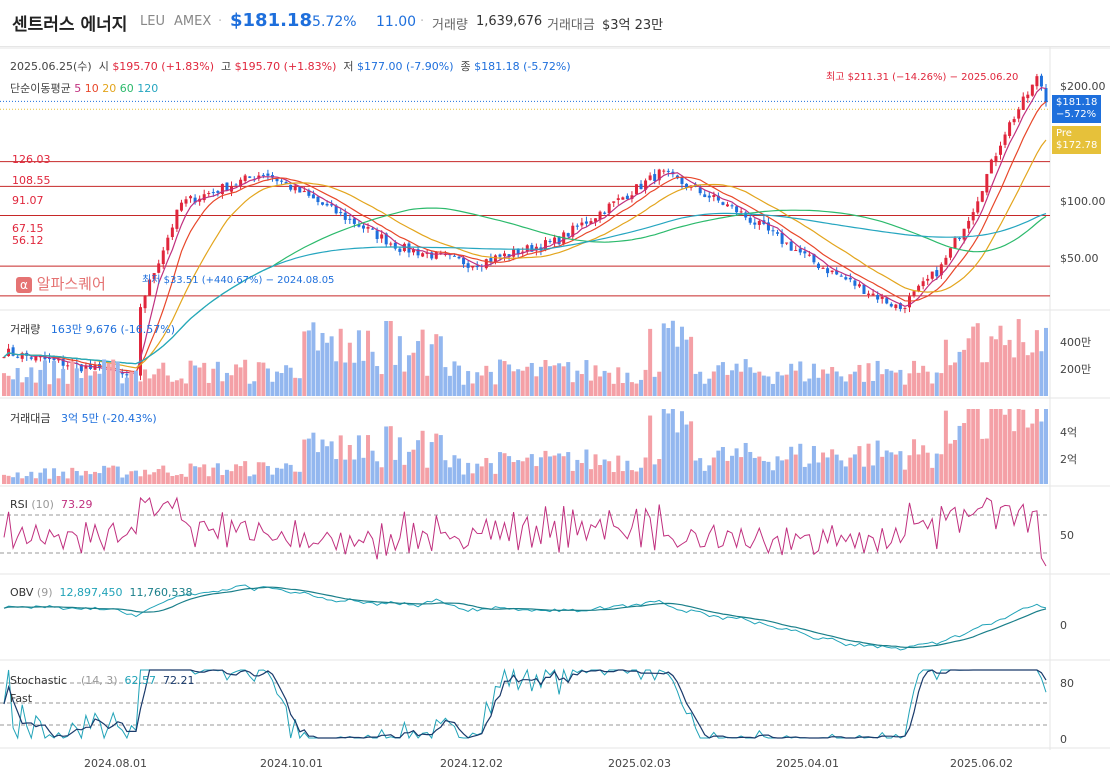 The image size is (1110, 778). Describe the element at coordinates (44, 592) in the screenshot. I see `obv-param: (9)` at that location.